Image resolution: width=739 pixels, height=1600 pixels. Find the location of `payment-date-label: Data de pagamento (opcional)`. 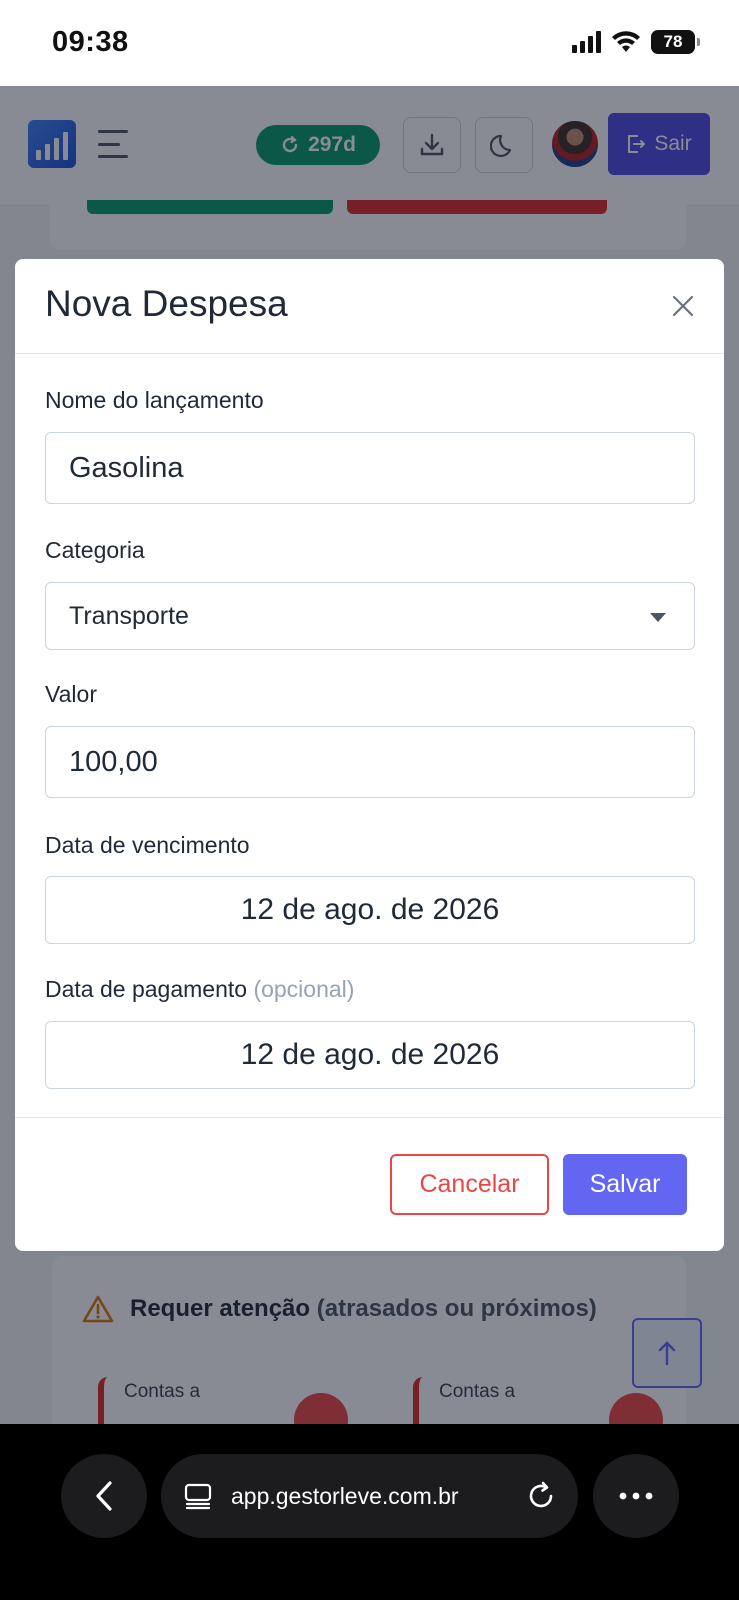

payment-date-label: Data de pagamento (opcional) is located at coordinates (199, 989).